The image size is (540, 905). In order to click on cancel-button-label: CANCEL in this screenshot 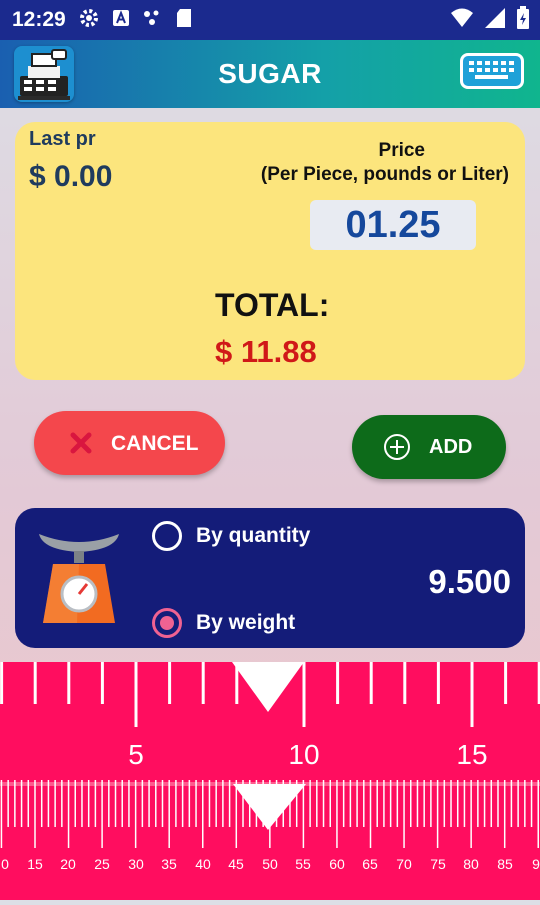, I will do `click(155, 443)`.